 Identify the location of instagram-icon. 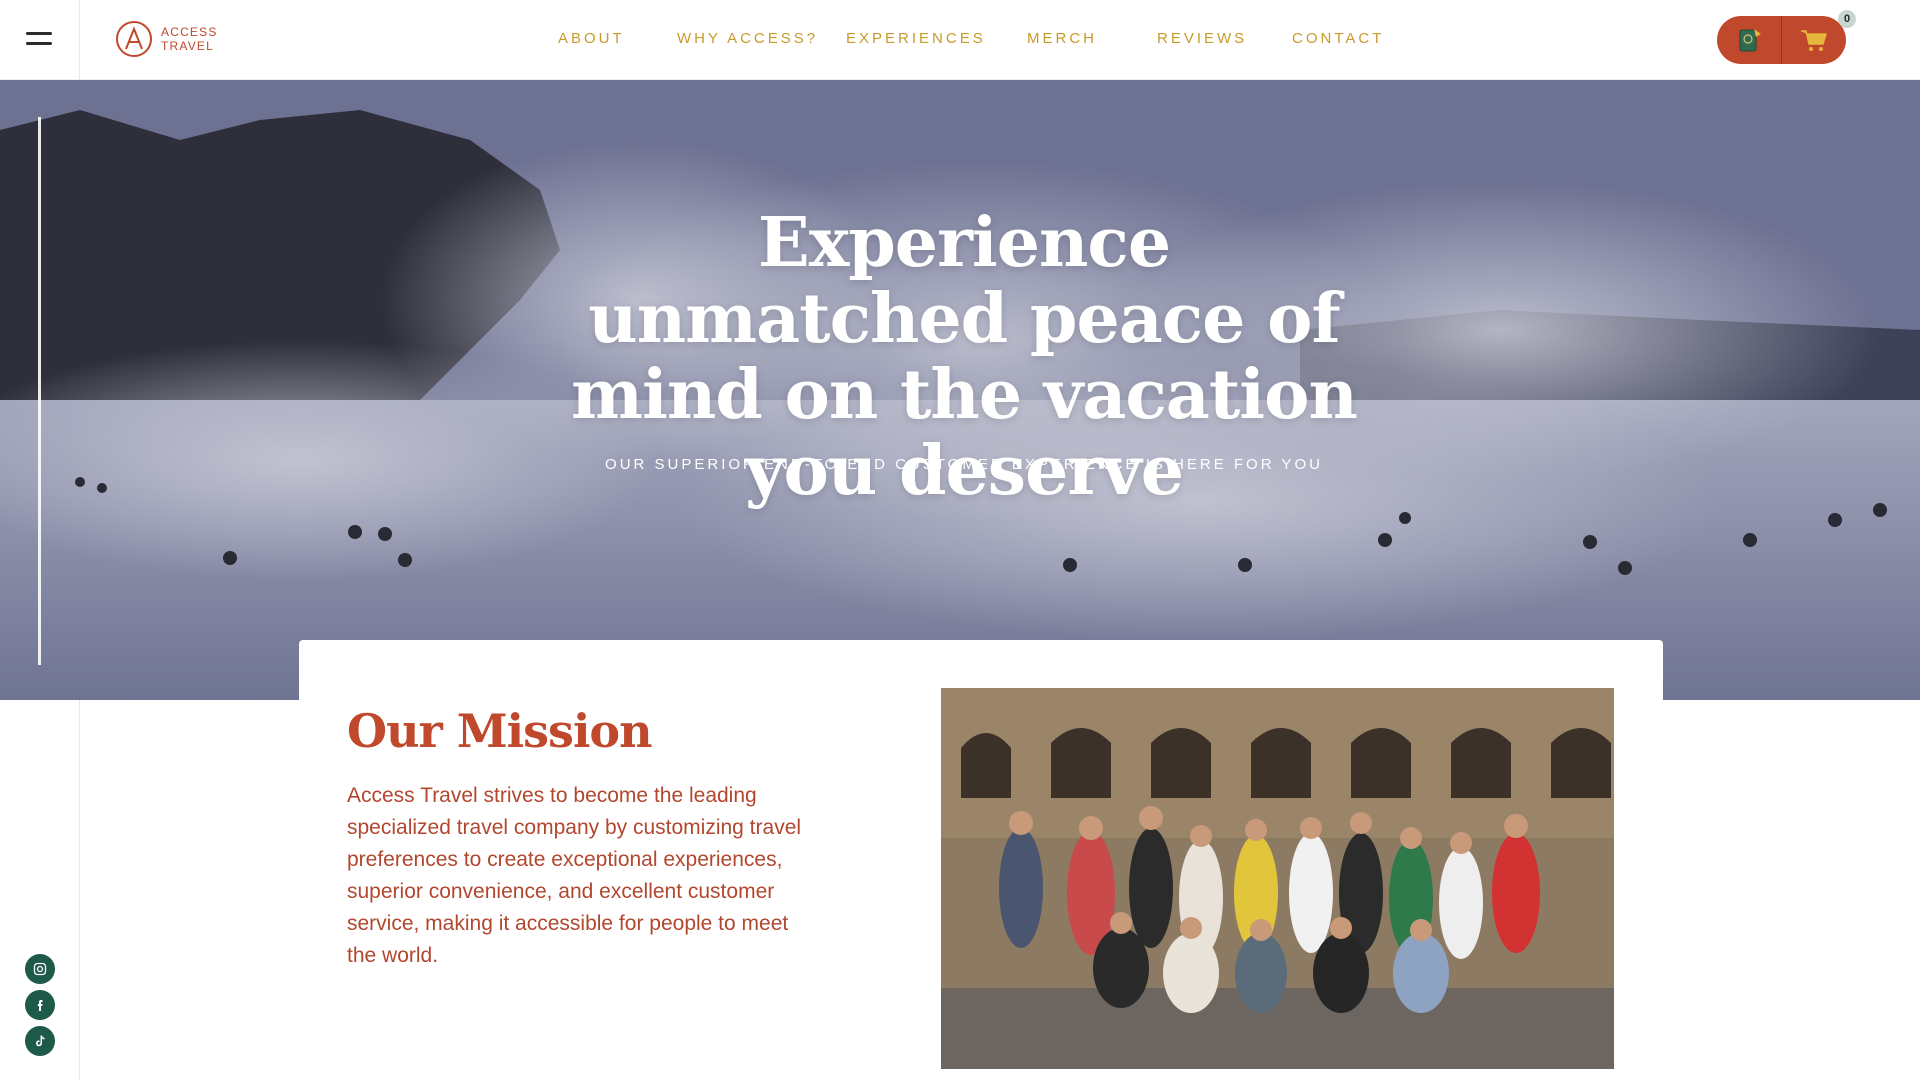
(40, 969).